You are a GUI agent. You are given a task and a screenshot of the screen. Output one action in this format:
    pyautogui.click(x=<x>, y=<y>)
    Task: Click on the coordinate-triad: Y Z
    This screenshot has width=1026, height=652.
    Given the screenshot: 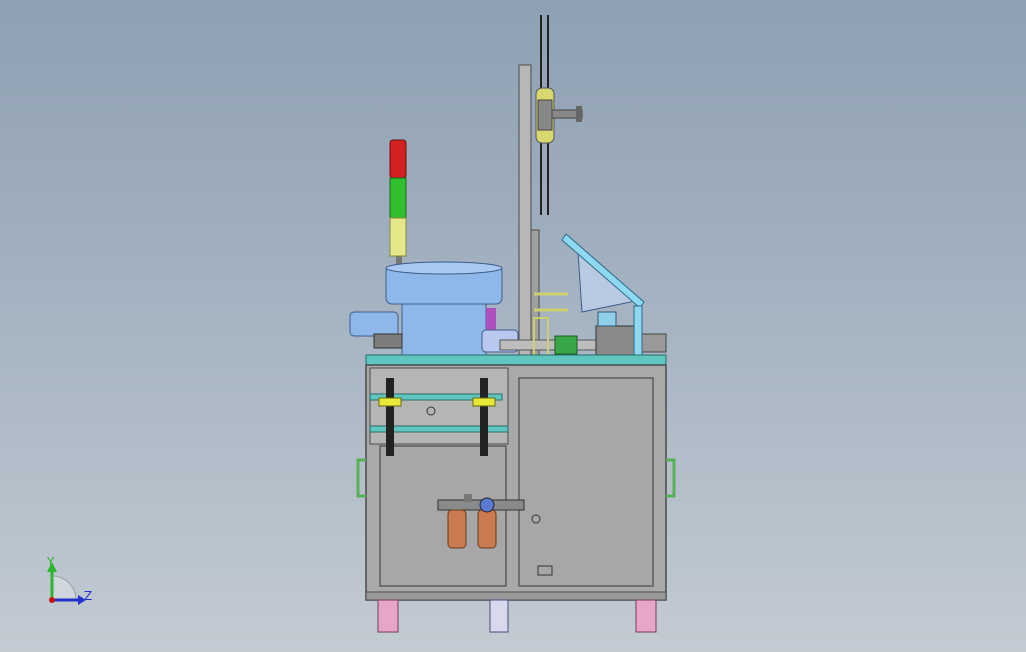 What is the action you would take?
    pyautogui.click(x=69, y=580)
    